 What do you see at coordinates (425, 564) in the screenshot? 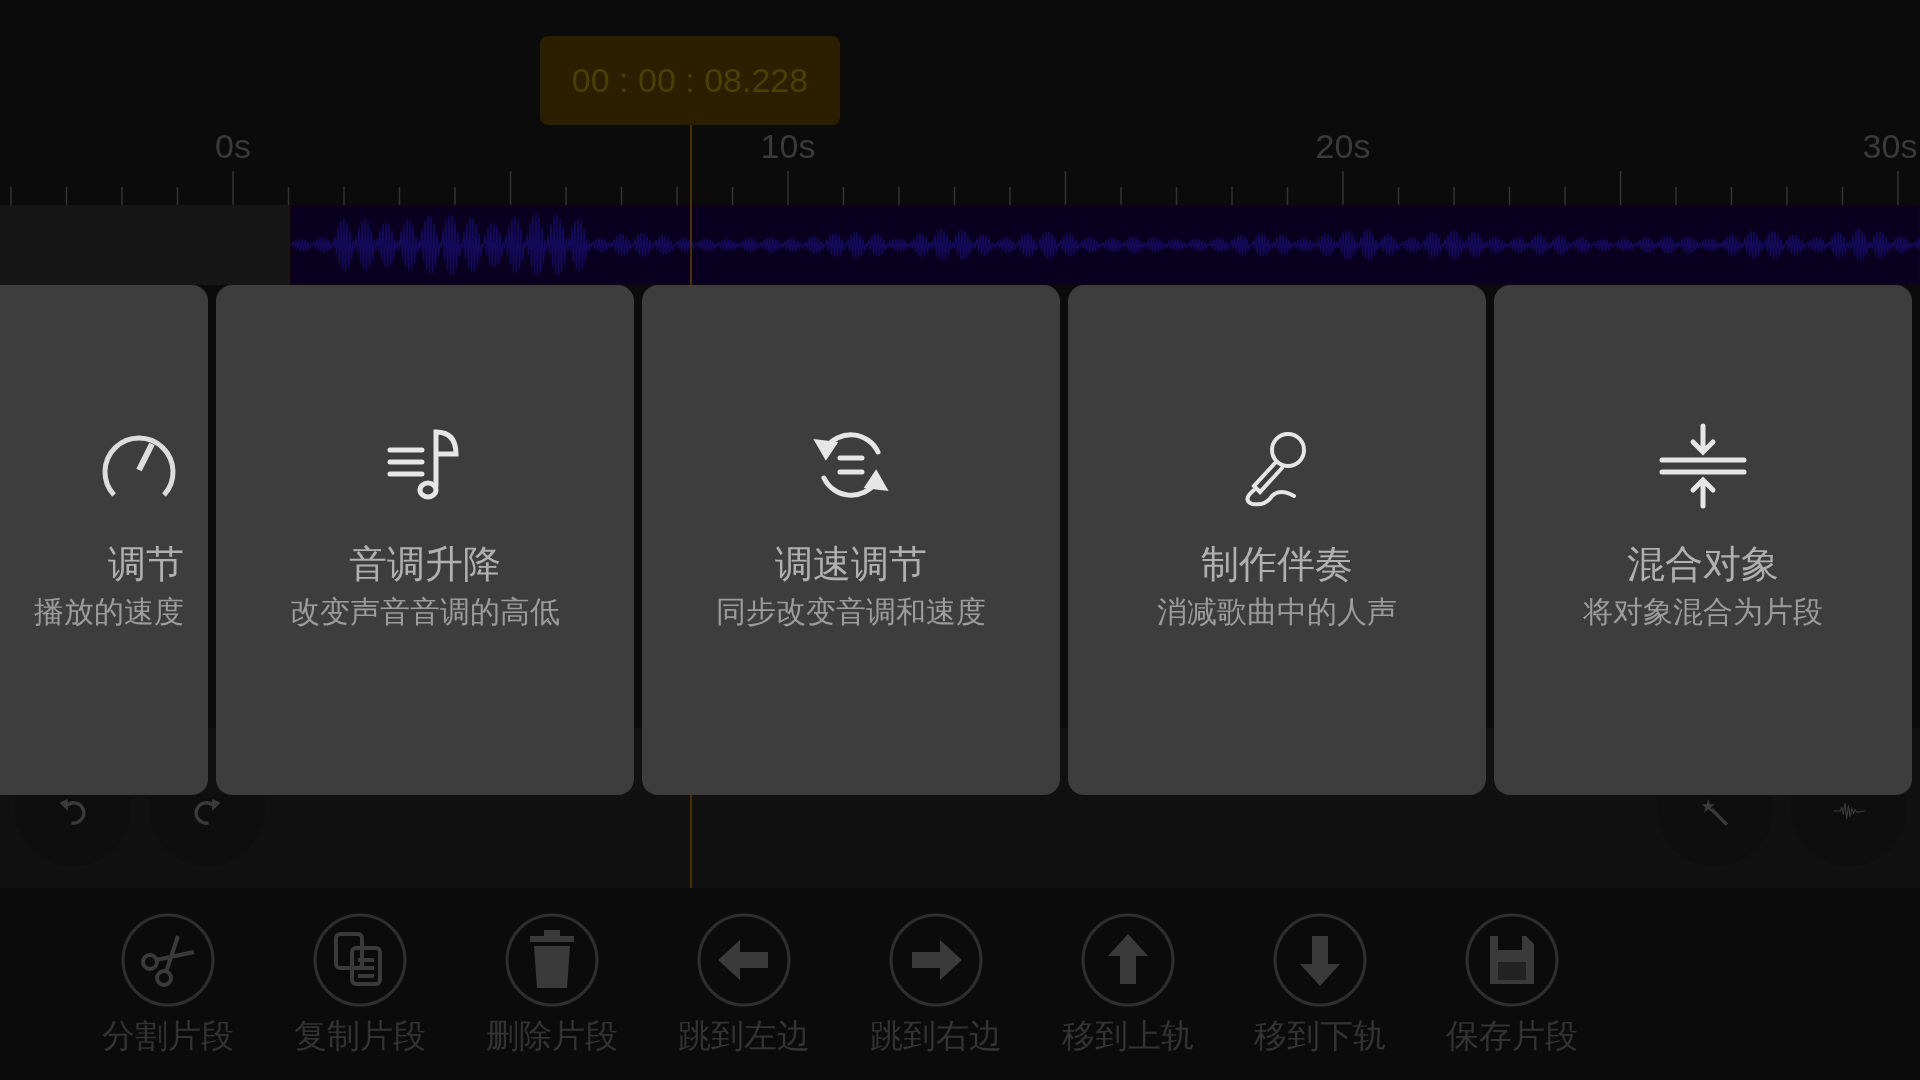
I see `card-title: 音调升降` at bounding box center [425, 564].